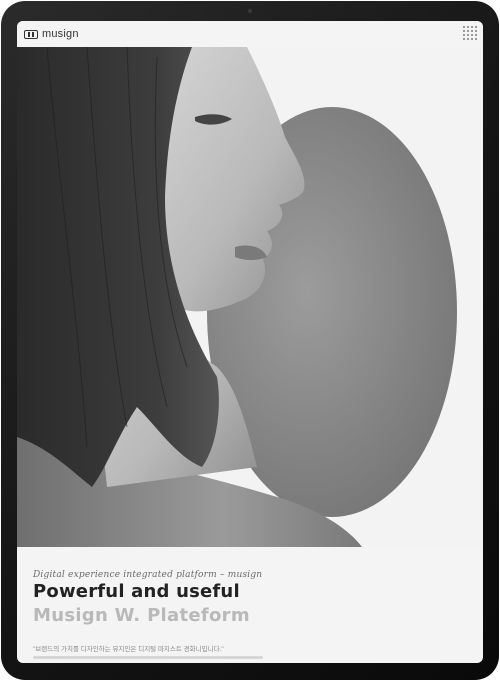 The image size is (500, 681). What do you see at coordinates (128, 649) in the screenshot?
I see `quote-text: "브랜드의 가치를 디자인하는 뮤지인은 디지털 마지스트 경화니입니다."` at bounding box center [128, 649].